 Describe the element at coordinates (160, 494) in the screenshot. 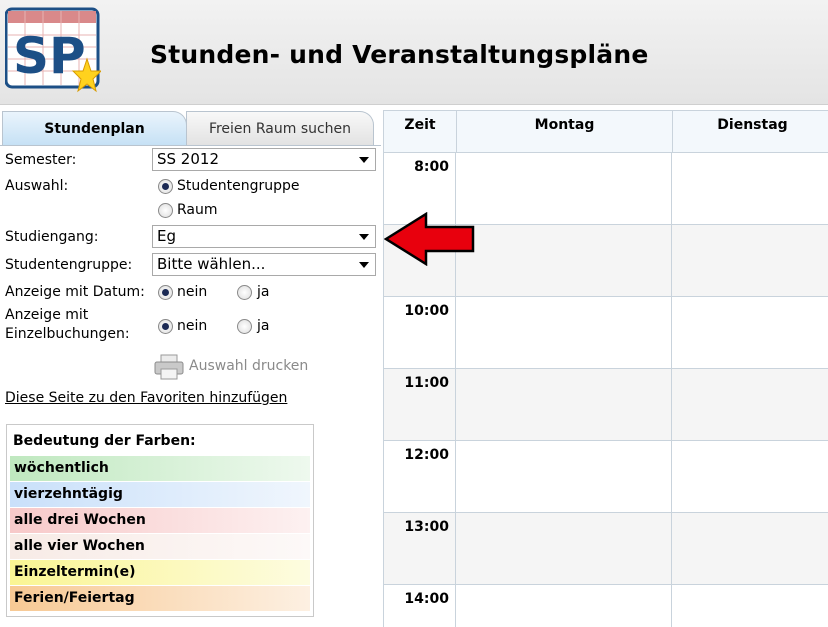

I see `legend-item-vierzehntaegig: vierzehntägig` at that location.